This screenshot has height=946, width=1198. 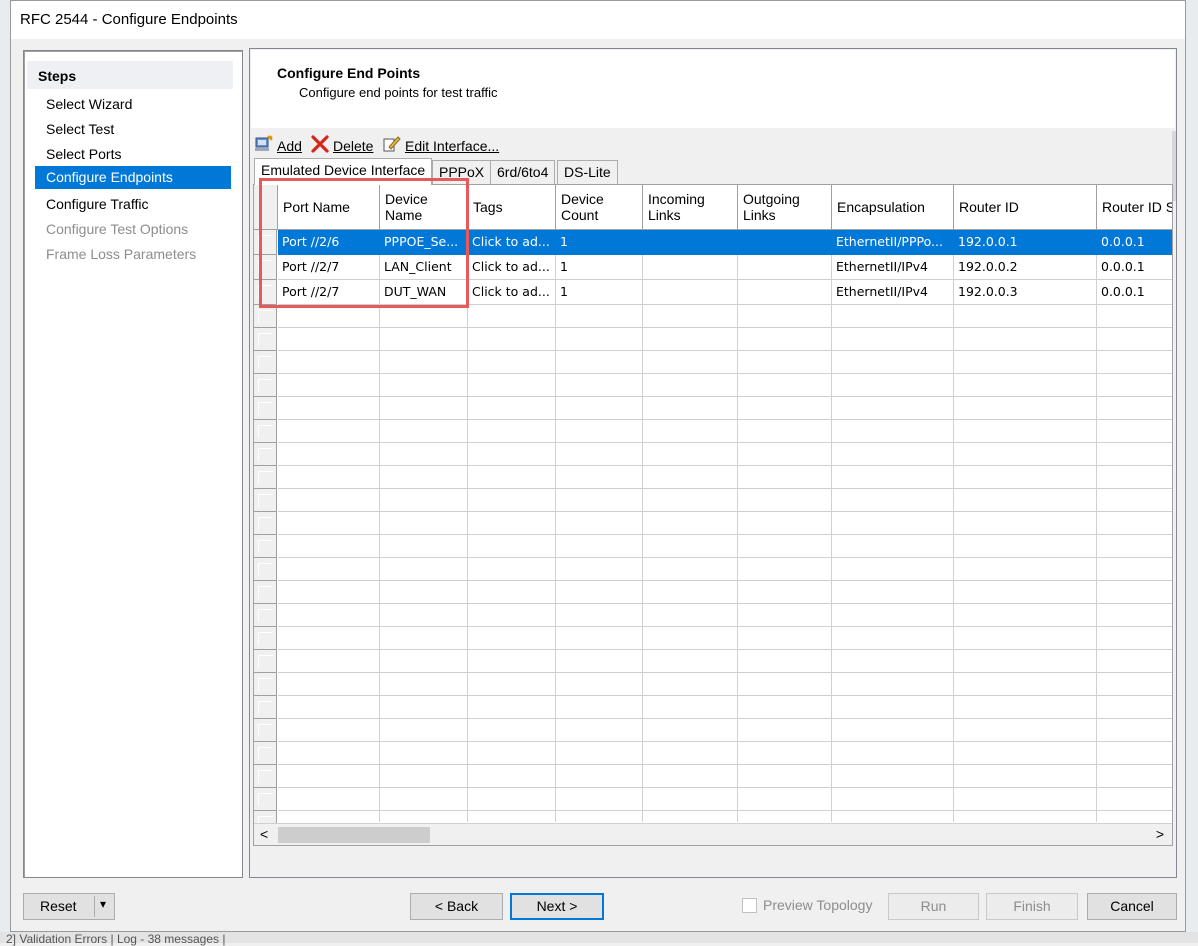 I want to click on cell-router-id: 192.0.0.3, so click(x=1025, y=292).